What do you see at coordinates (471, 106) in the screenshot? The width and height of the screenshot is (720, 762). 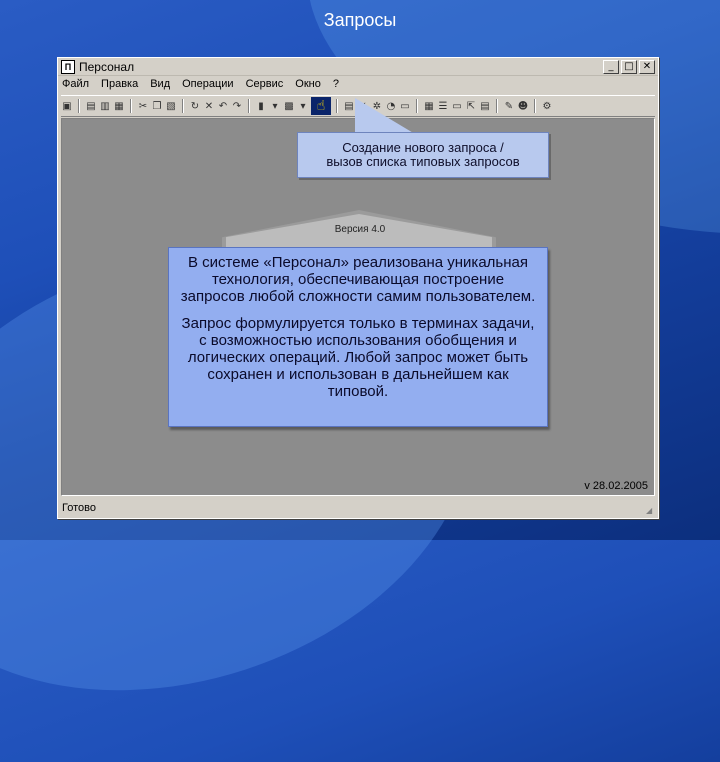 I see `export-icon: ⇱` at bounding box center [471, 106].